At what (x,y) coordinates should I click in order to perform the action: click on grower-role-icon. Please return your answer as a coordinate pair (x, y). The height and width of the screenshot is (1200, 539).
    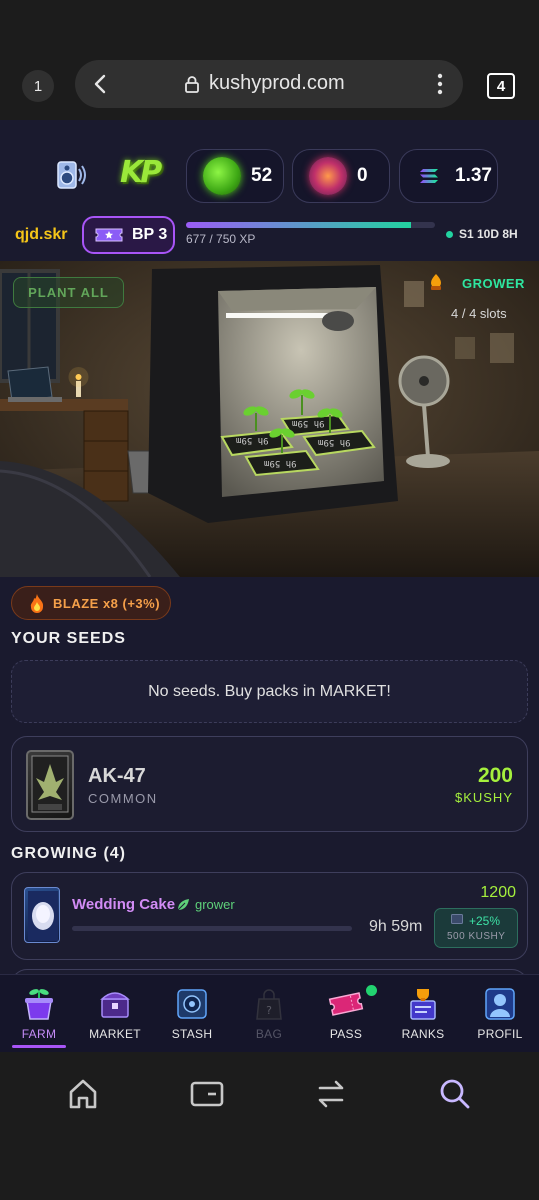
    Looking at the image, I should click on (436, 282).